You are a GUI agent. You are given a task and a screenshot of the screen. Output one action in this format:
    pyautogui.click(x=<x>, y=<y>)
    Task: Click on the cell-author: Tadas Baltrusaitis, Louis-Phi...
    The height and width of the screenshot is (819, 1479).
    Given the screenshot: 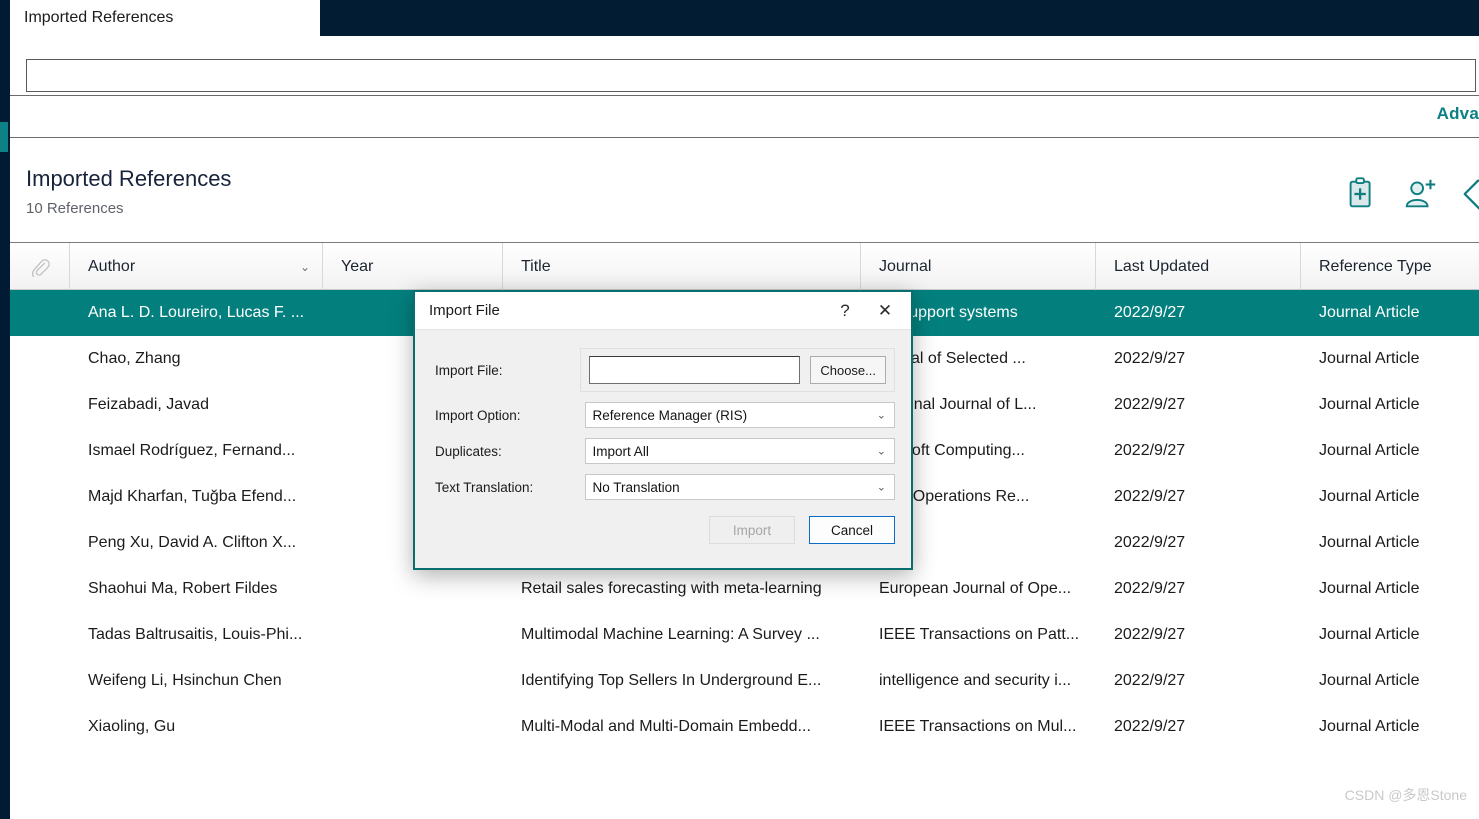 What is the action you would take?
    pyautogui.click(x=195, y=634)
    